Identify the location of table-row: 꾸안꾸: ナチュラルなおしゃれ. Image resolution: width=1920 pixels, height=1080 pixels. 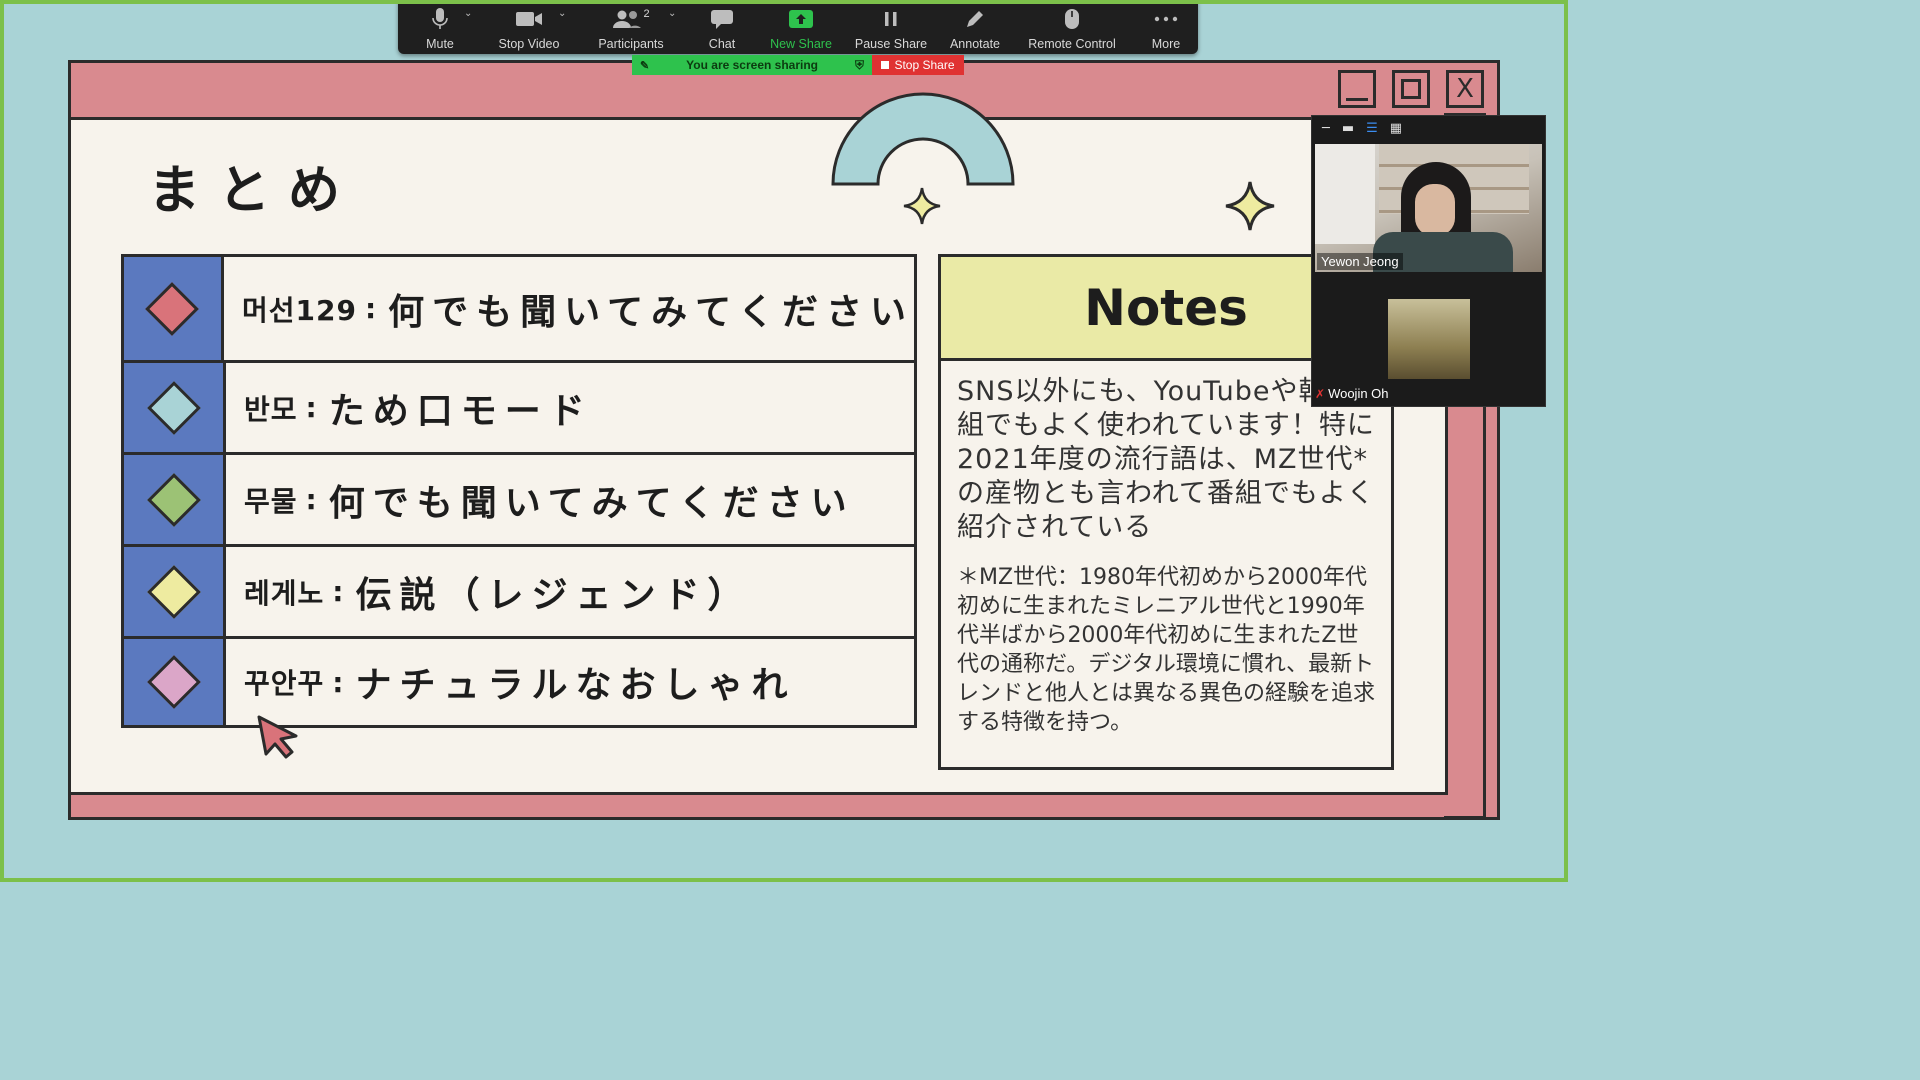
(519, 682).